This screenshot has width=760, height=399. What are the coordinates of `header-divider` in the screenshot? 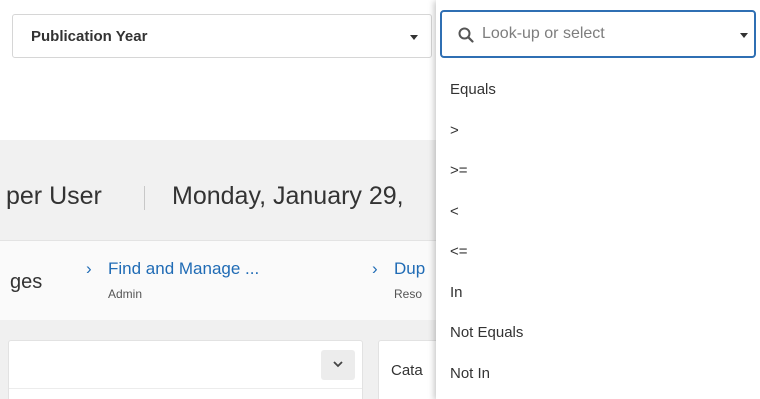 It's located at (144, 198).